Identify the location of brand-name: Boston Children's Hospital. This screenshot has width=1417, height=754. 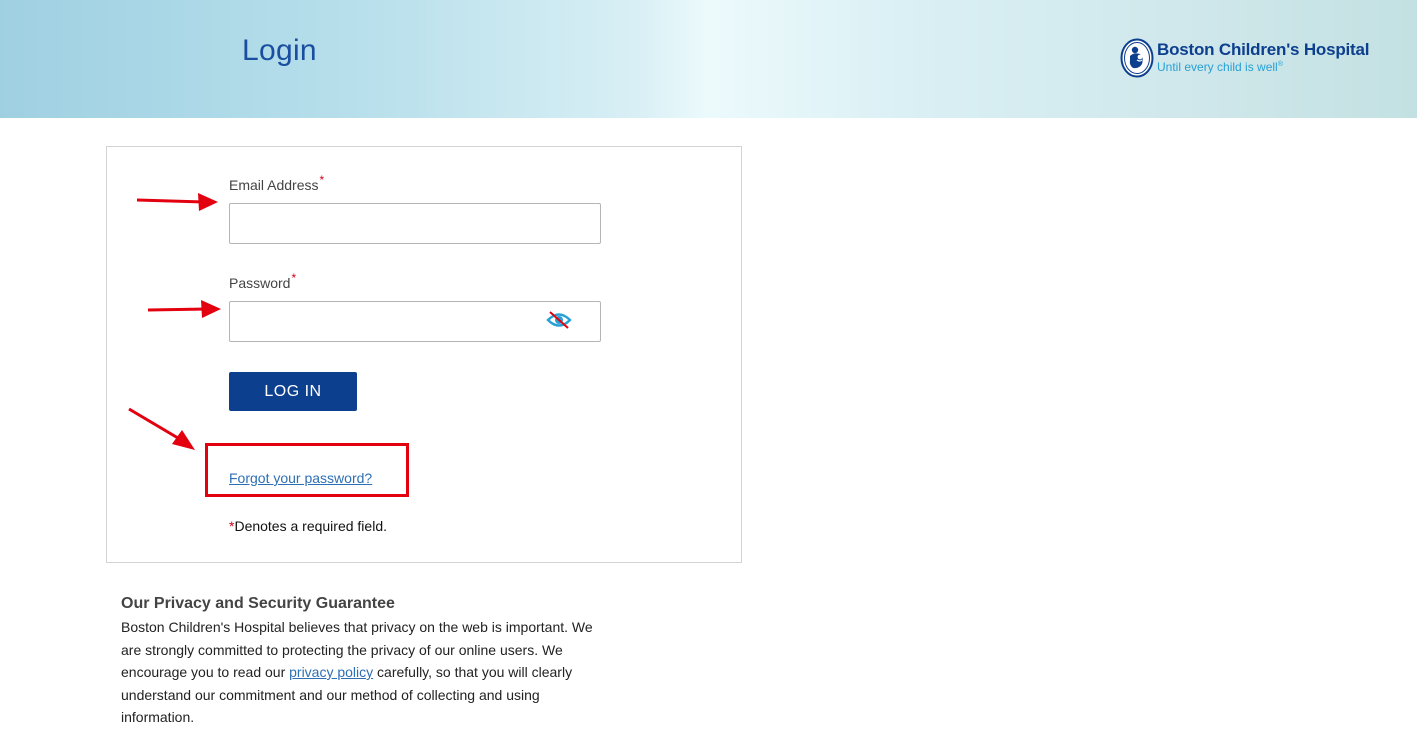
(1263, 49).